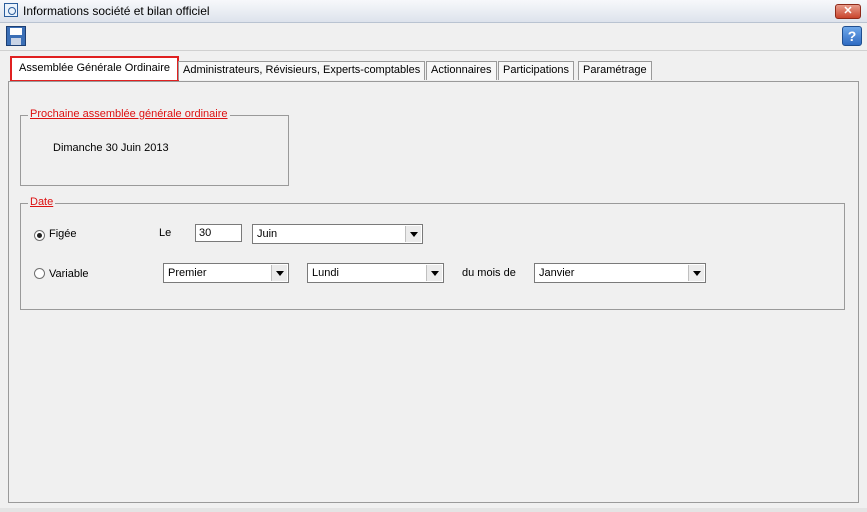 The image size is (867, 512). I want to click on tab-assemblee-generale: Assemblée Générale Ordinaire, so click(95, 69).